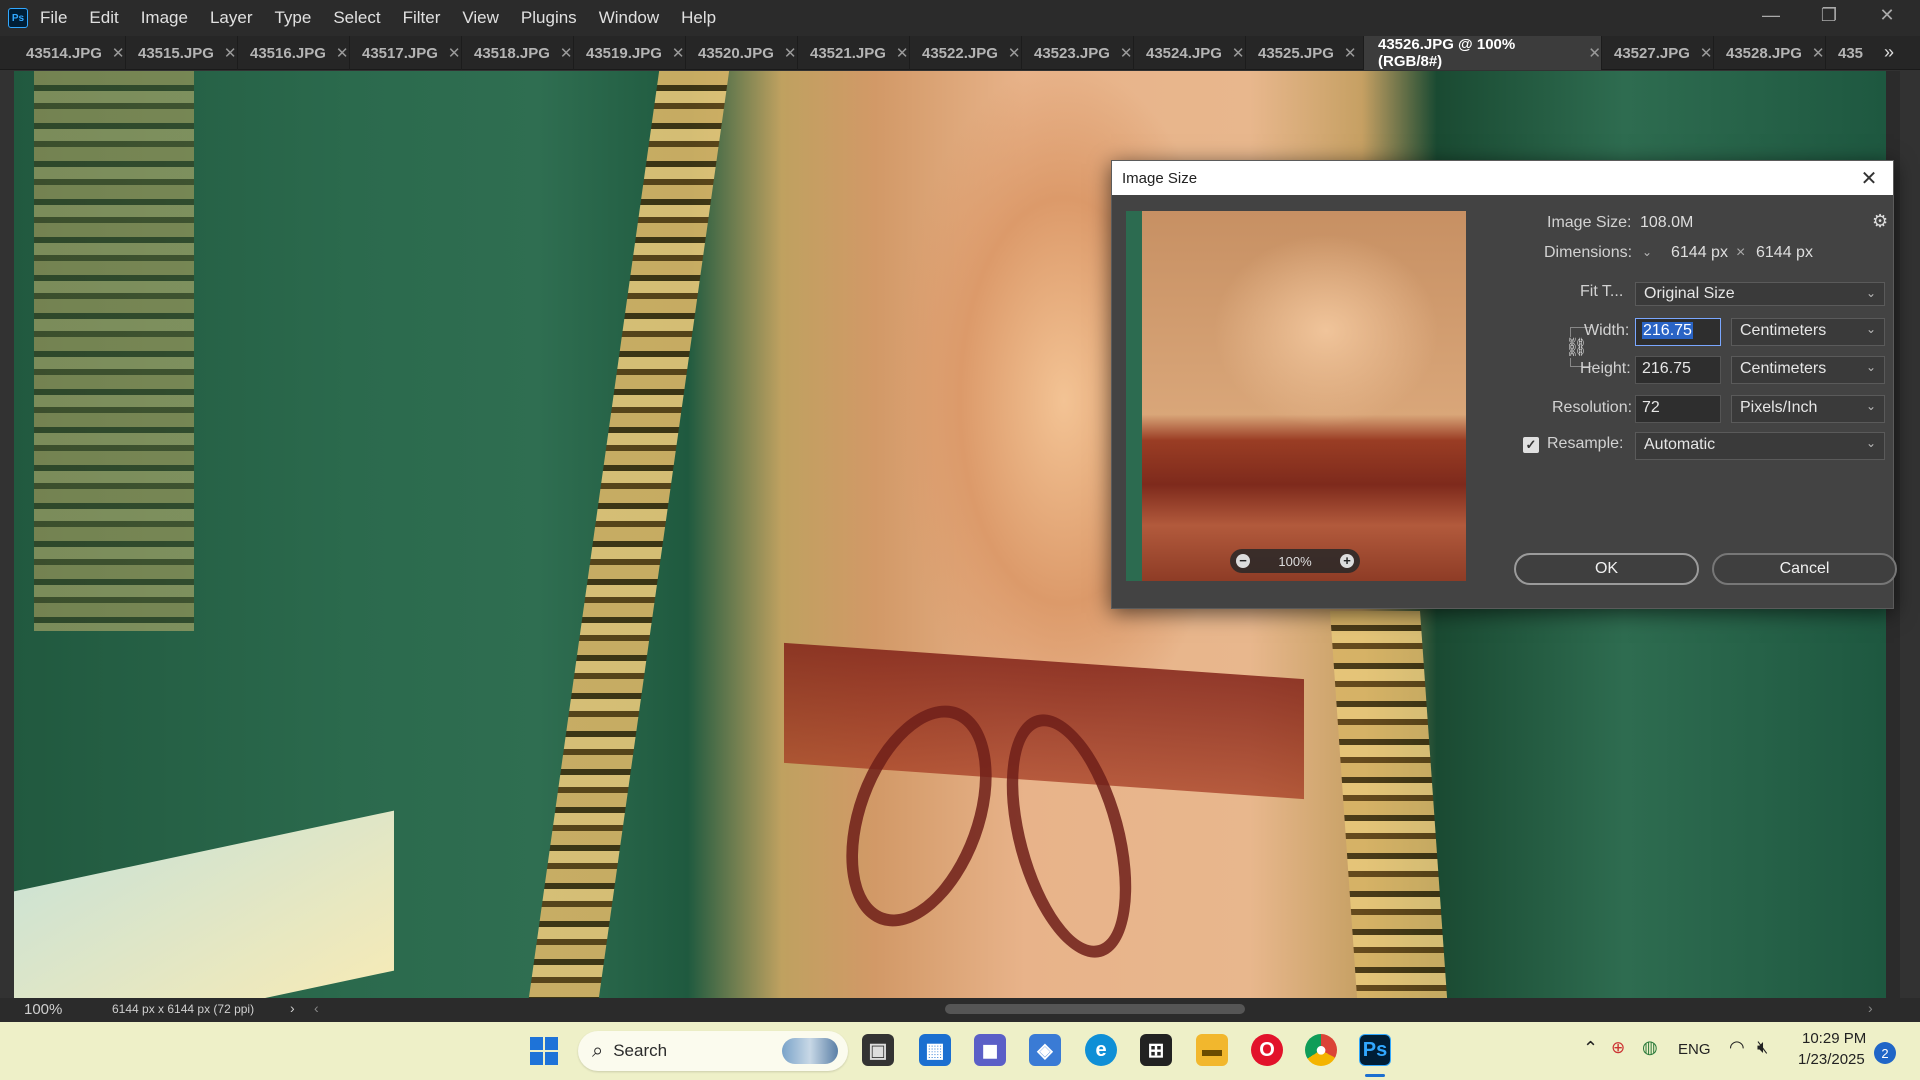 Image resolution: width=1920 pixels, height=1080 pixels. I want to click on height-unit-dropdown: Centimeters ⌄, so click(1808, 370).